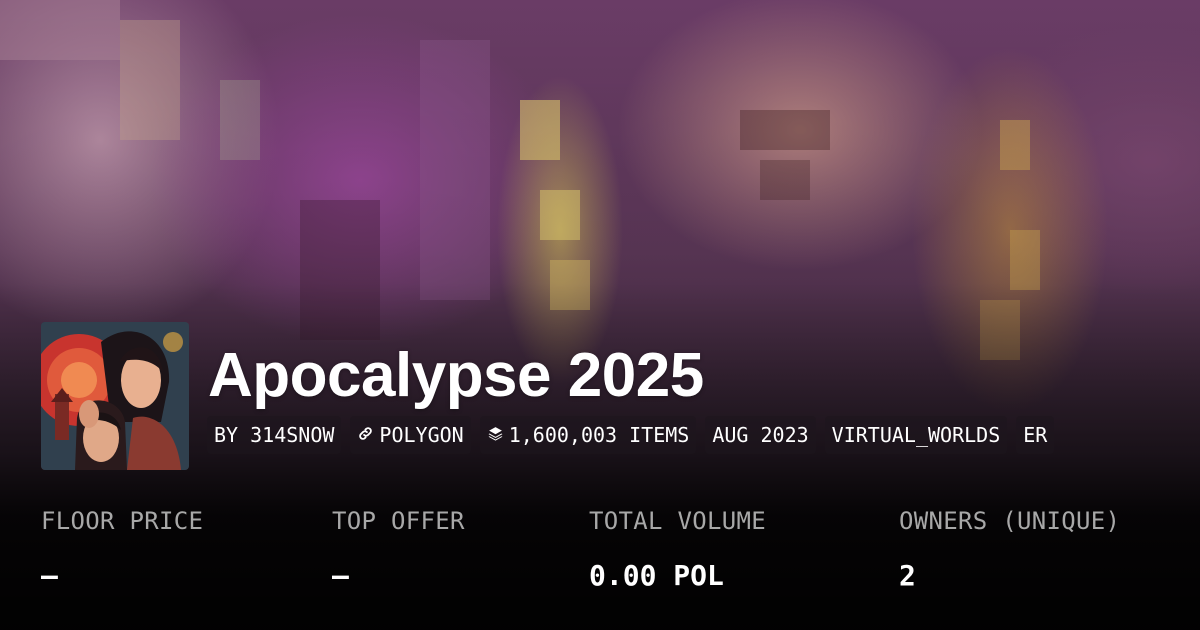 This screenshot has width=1200, height=630. I want to click on tag-creator: BY 314SNOW, so click(274, 435).